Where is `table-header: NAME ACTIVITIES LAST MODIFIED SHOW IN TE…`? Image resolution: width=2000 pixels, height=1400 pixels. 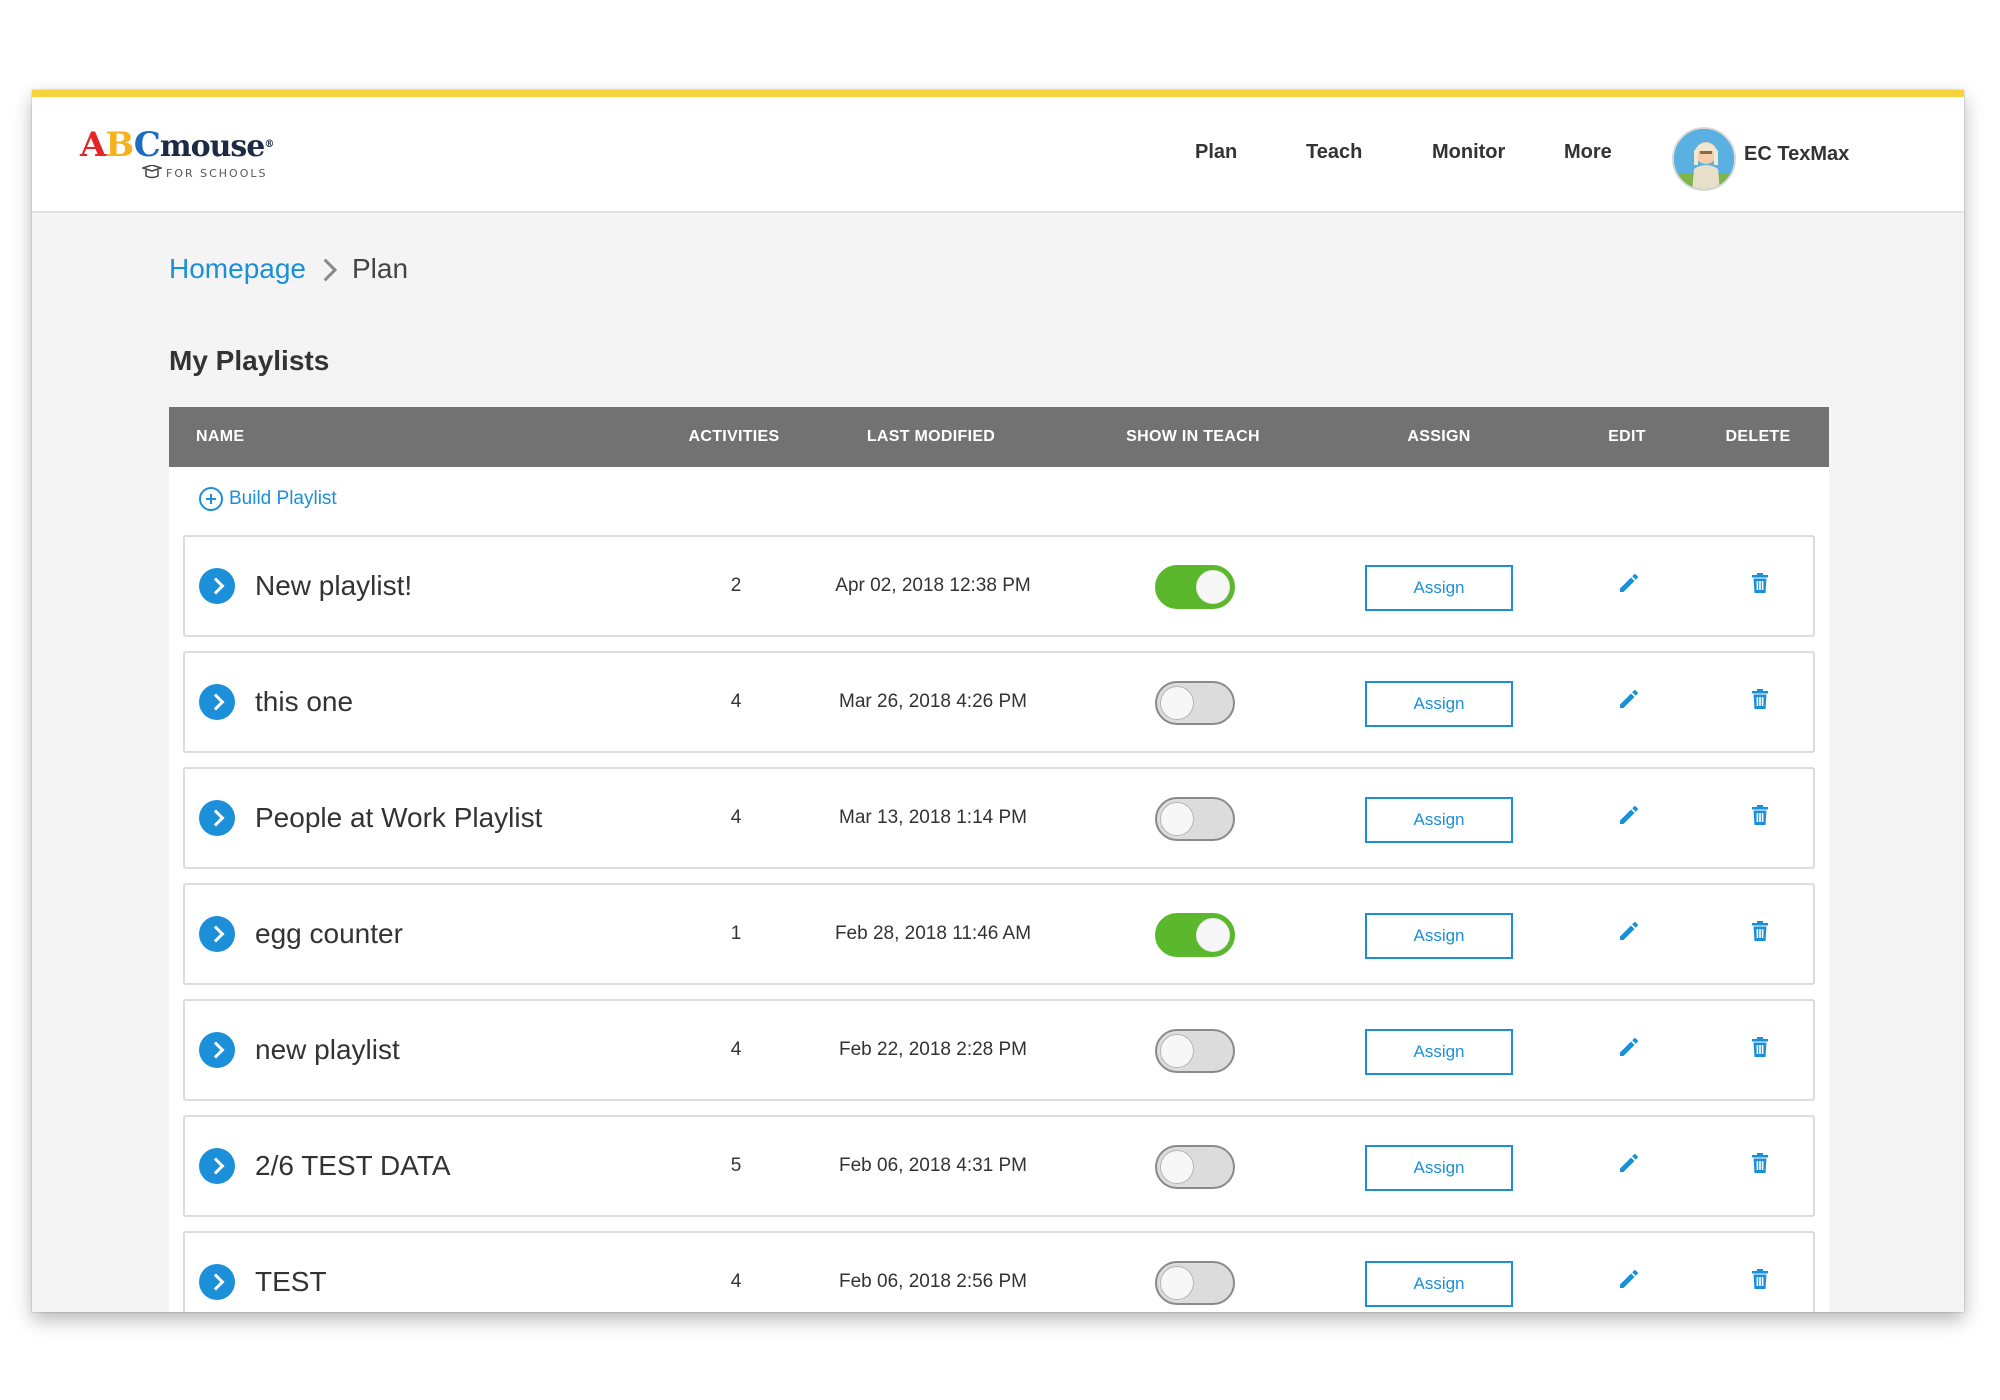
table-header: NAME ACTIVITIES LAST MODIFIED SHOW IN TE… is located at coordinates (999, 437).